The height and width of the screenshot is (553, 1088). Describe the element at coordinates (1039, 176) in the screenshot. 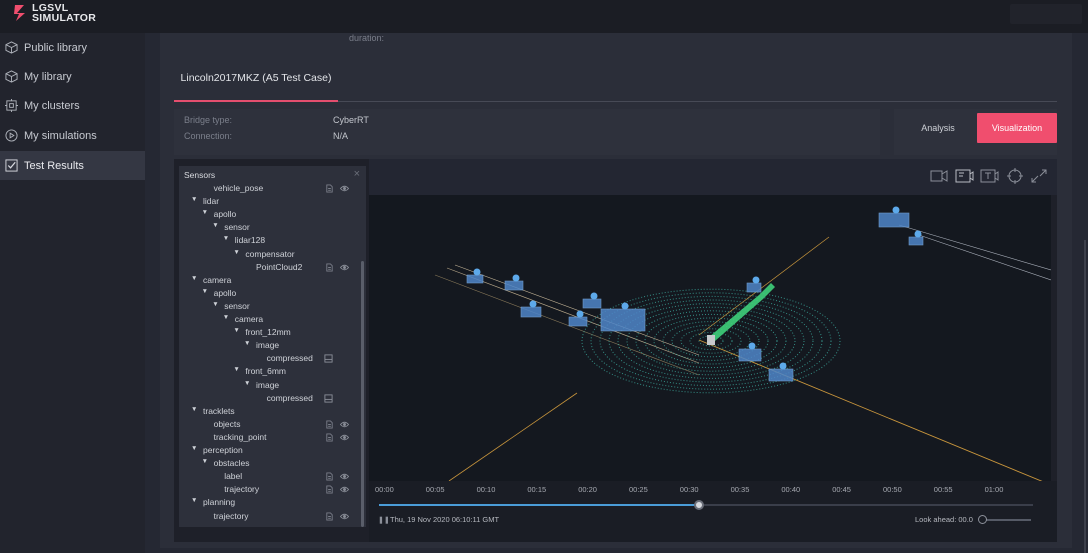

I see `expand-icon` at that location.